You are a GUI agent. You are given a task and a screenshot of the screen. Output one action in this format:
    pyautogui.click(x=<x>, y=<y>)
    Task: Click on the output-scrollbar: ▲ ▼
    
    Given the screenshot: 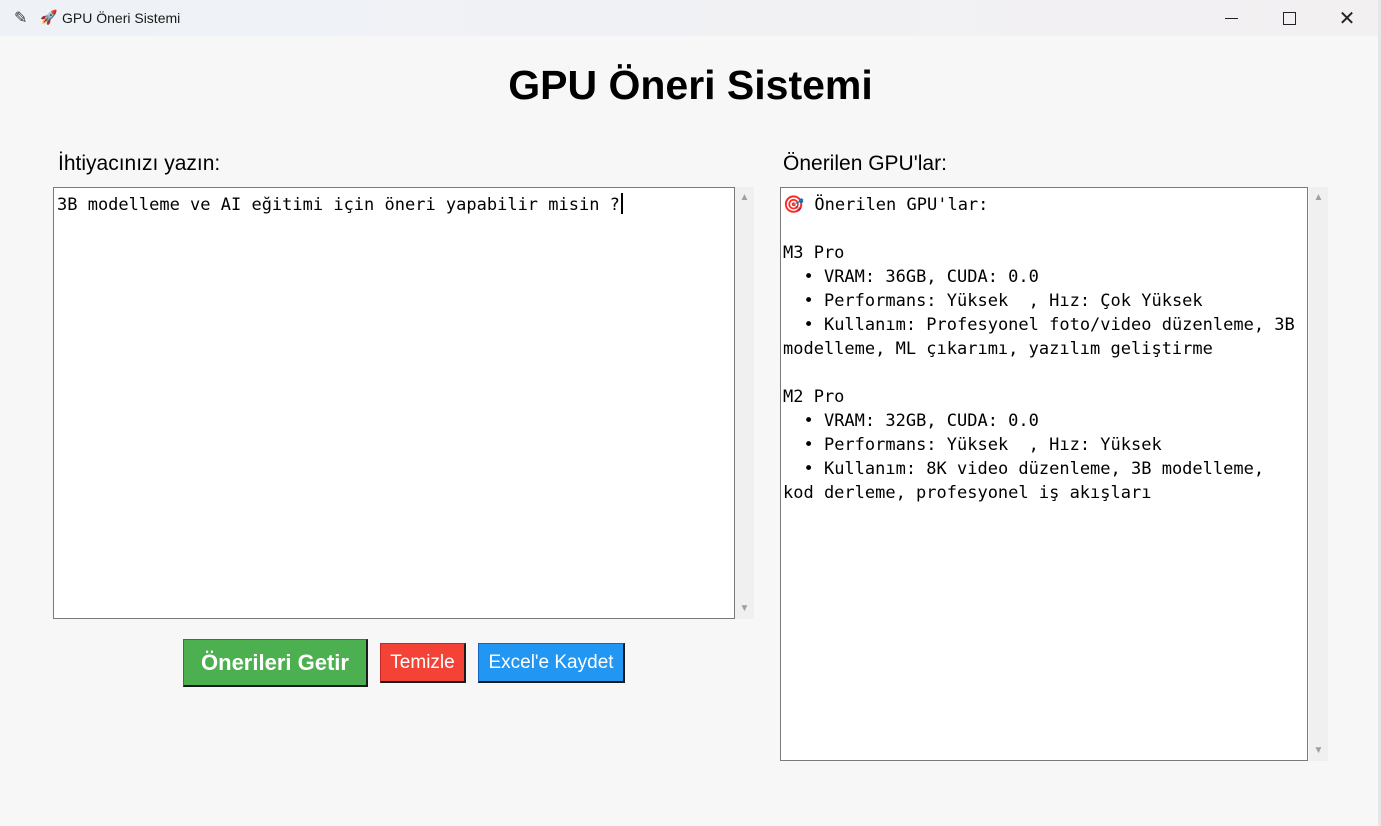 What is the action you would take?
    pyautogui.click(x=1318, y=474)
    